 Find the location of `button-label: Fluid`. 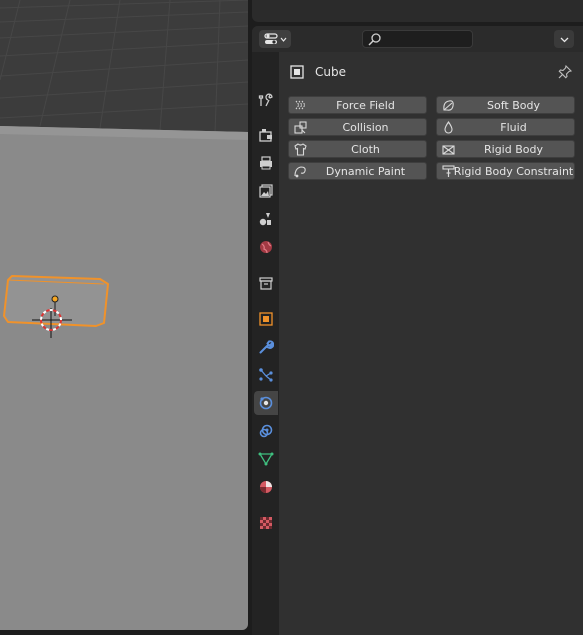

button-label: Fluid is located at coordinates (513, 127).